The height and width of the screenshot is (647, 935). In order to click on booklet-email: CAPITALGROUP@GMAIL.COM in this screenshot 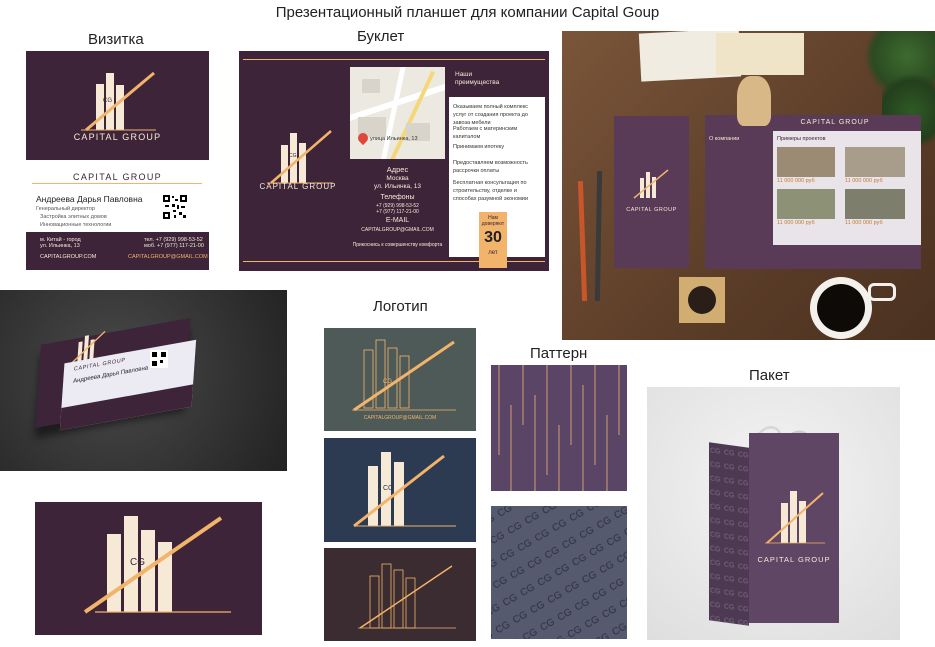, I will do `click(397, 230)`.